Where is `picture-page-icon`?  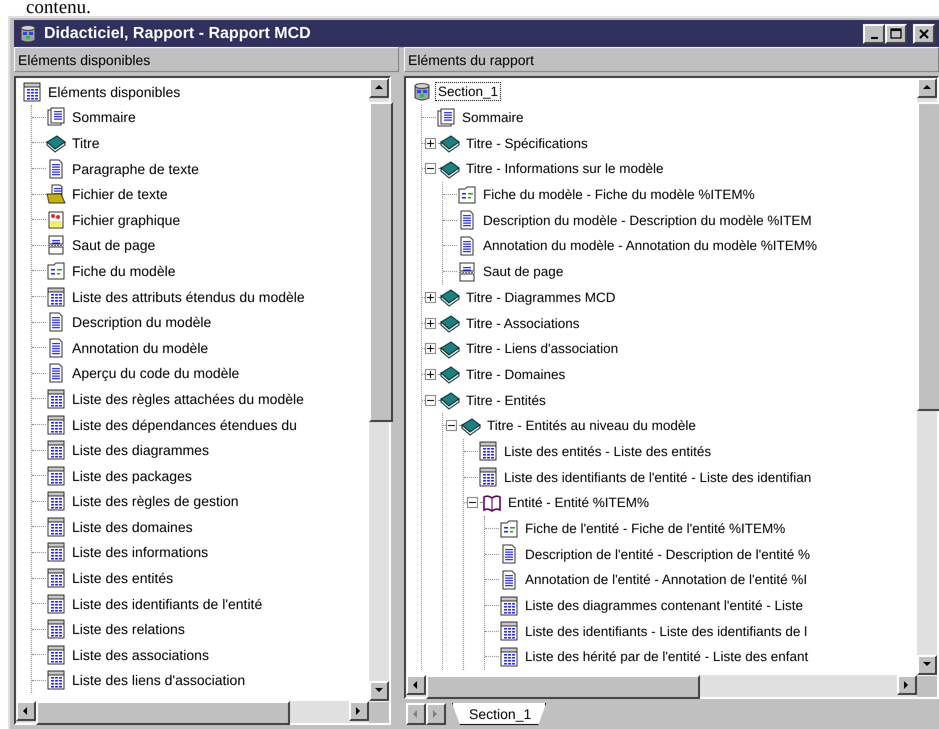 picture-page-icon is located at coordinates (56, 220).